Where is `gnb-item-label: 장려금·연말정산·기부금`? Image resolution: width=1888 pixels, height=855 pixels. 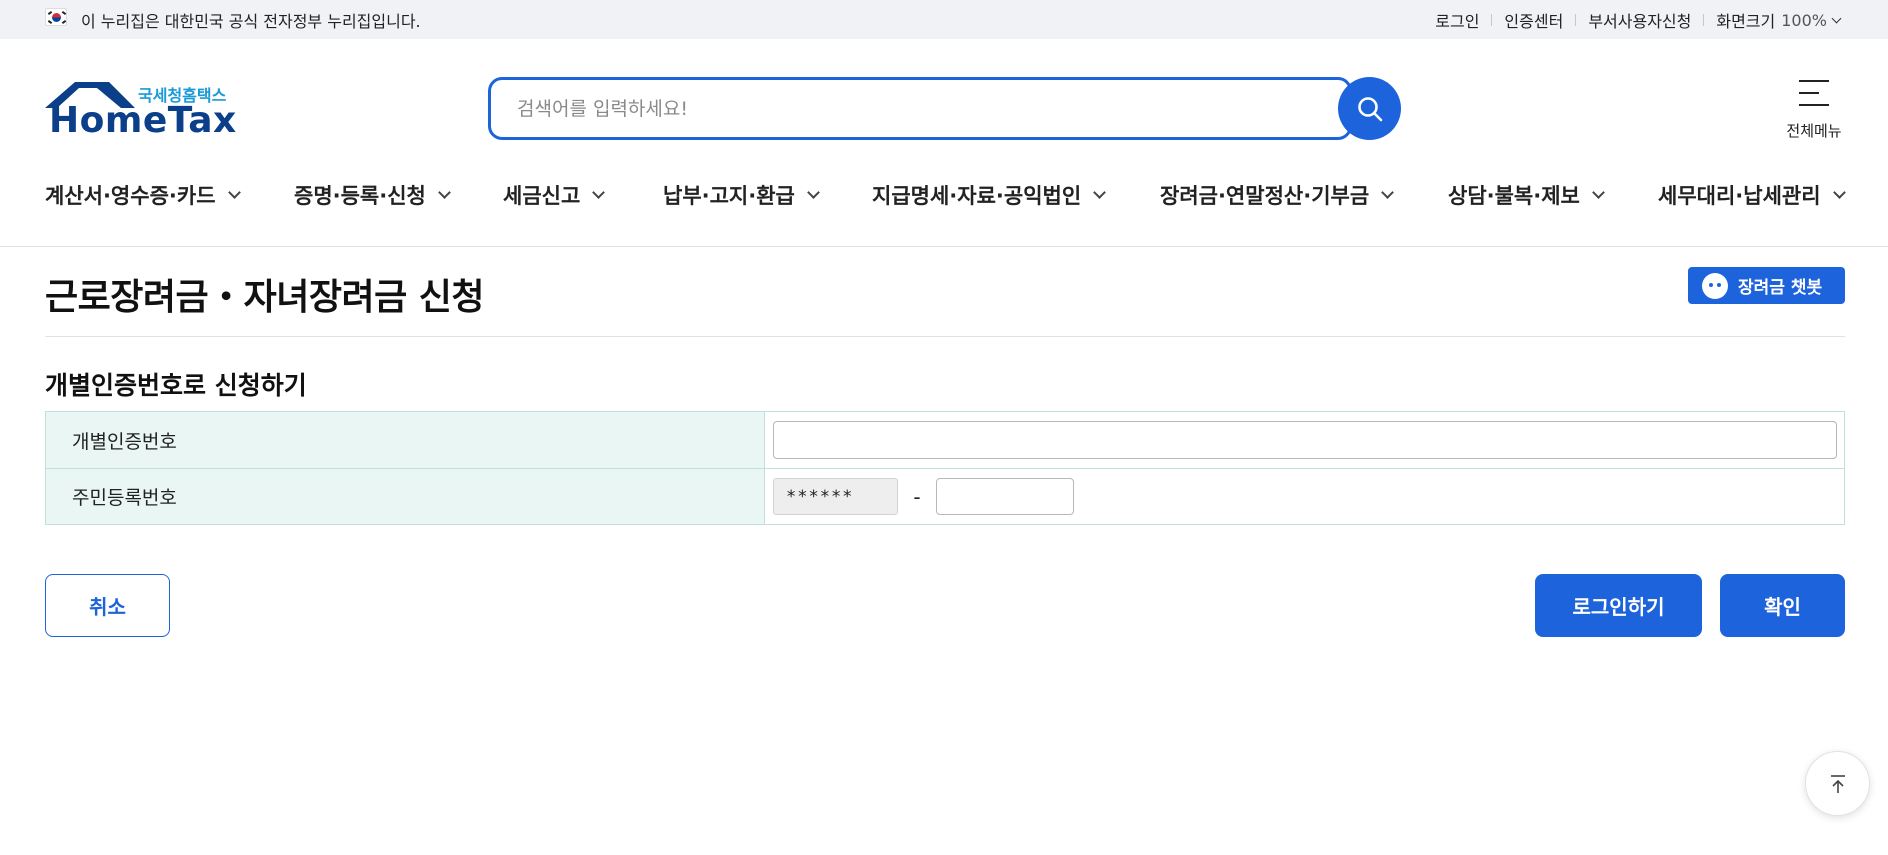 gnb-item-label: 장려금·연말정산·기부금 is located at coordinates (1265, 196).